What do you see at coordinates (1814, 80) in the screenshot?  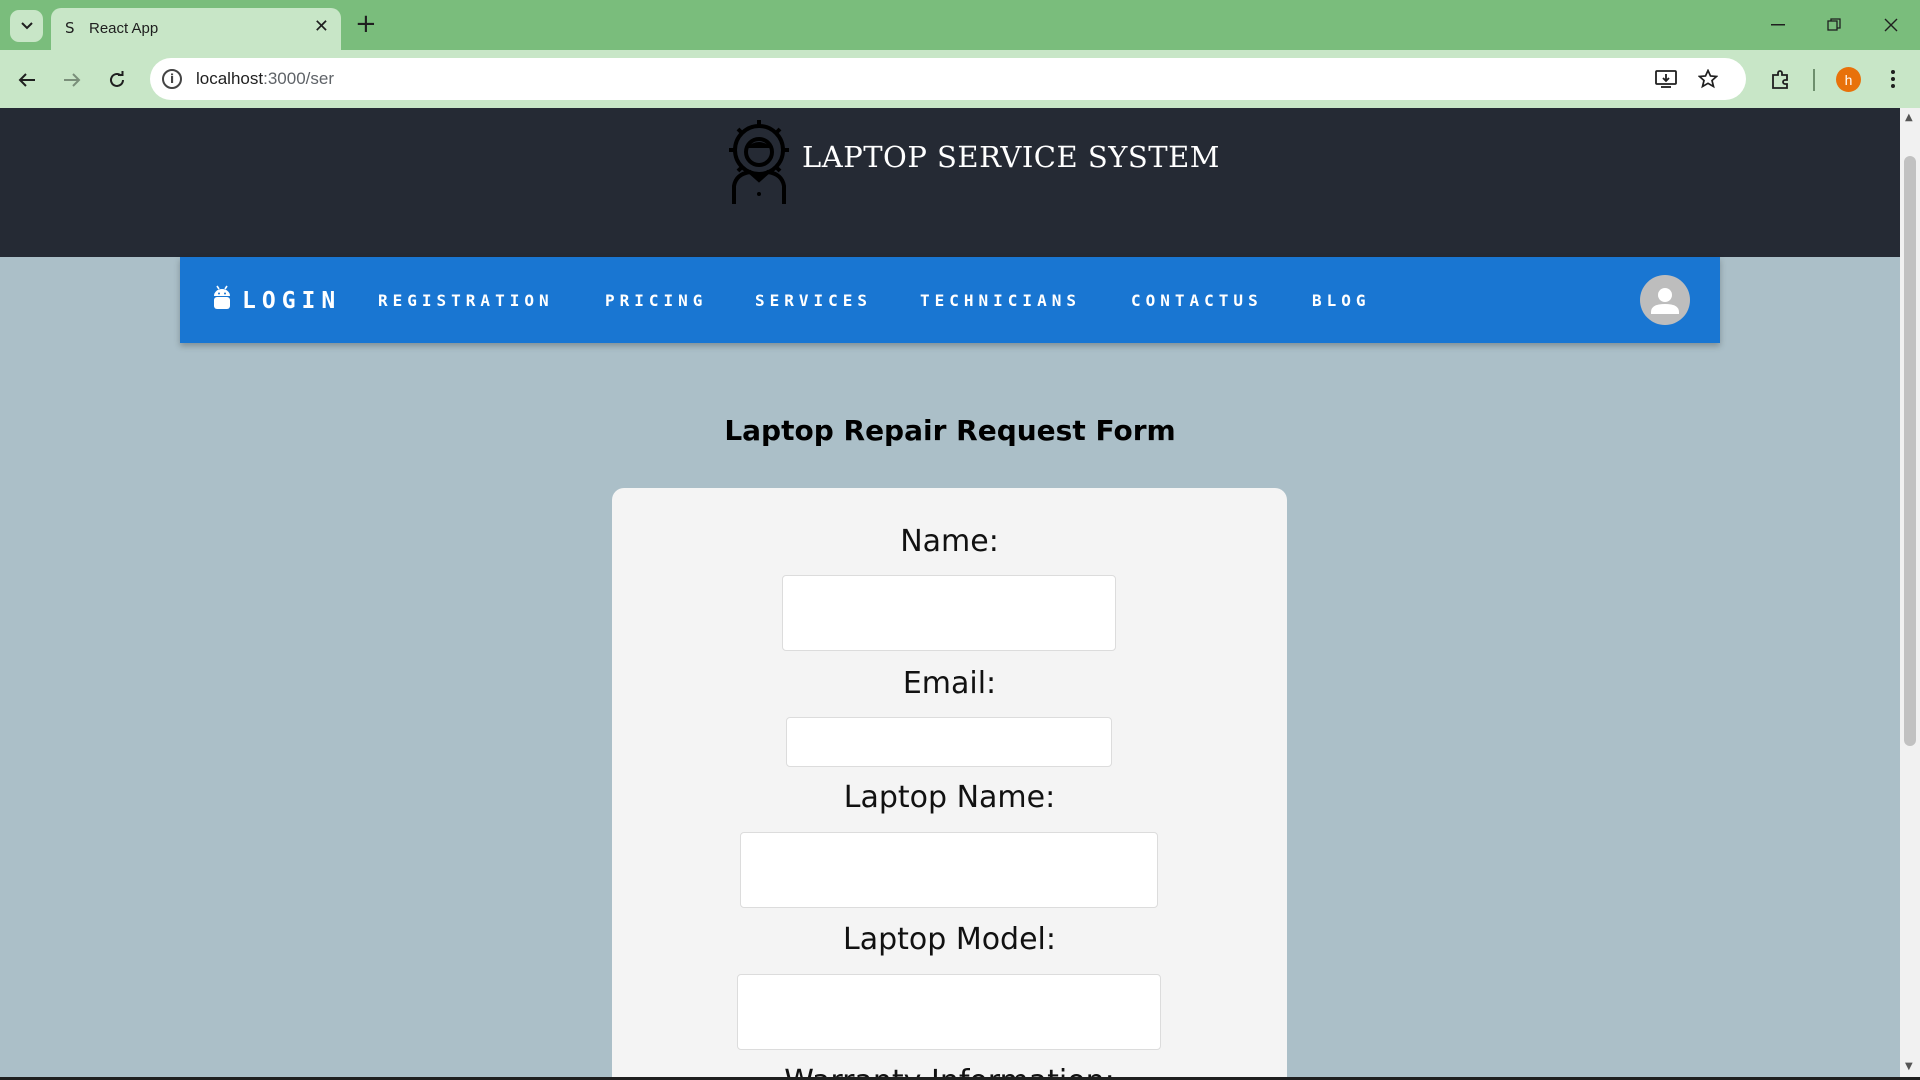 I see `toolbar-divider` at bounding box center [1814, 80].